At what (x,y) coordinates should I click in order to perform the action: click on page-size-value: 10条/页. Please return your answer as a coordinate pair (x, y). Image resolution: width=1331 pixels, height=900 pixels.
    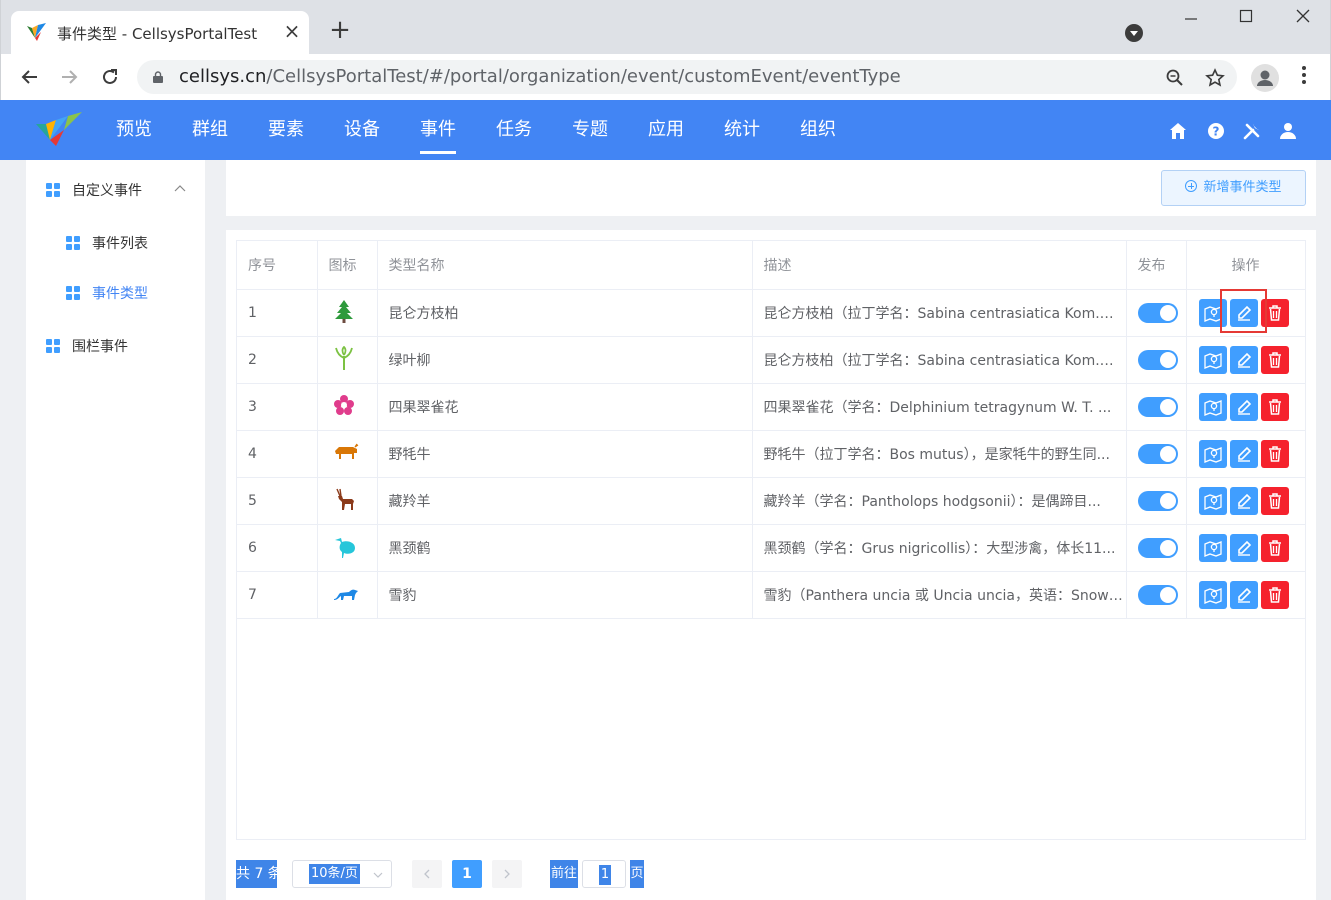
    Looking at the image, I should click on (334, 874).